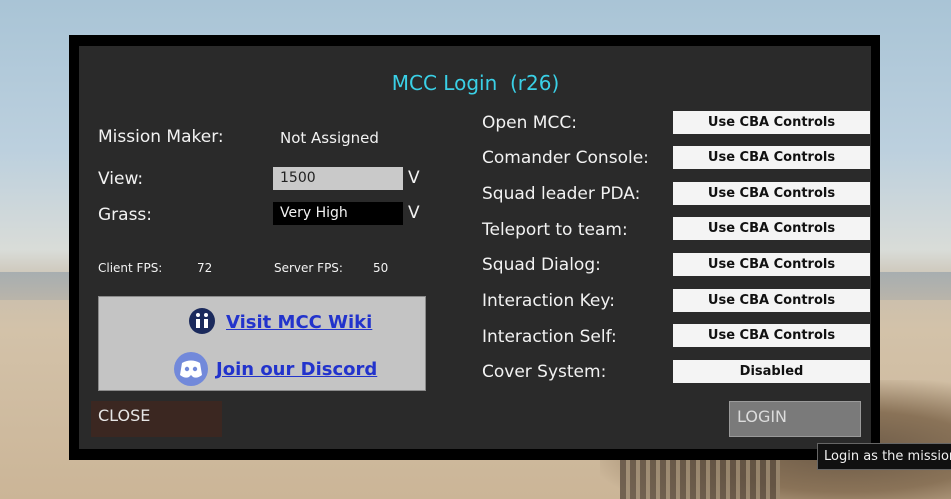 This screenshot has height=499, width=951. I want to click on login-button: LOGIN, so click(795, 419).